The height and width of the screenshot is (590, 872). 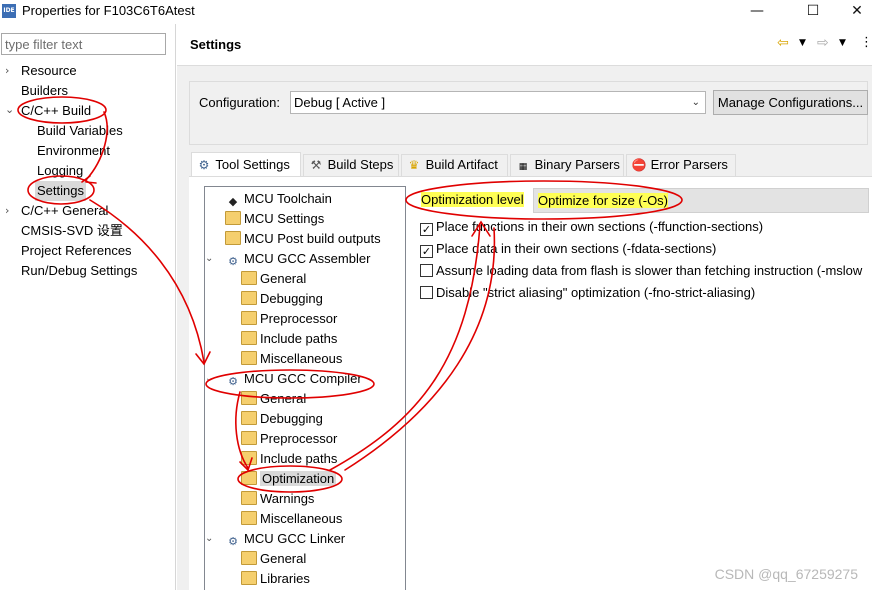 What do you see at coordinates (866, 42) in the screenshot?
I see `menu-icon: ⋮` at bounding box center [866, 42].